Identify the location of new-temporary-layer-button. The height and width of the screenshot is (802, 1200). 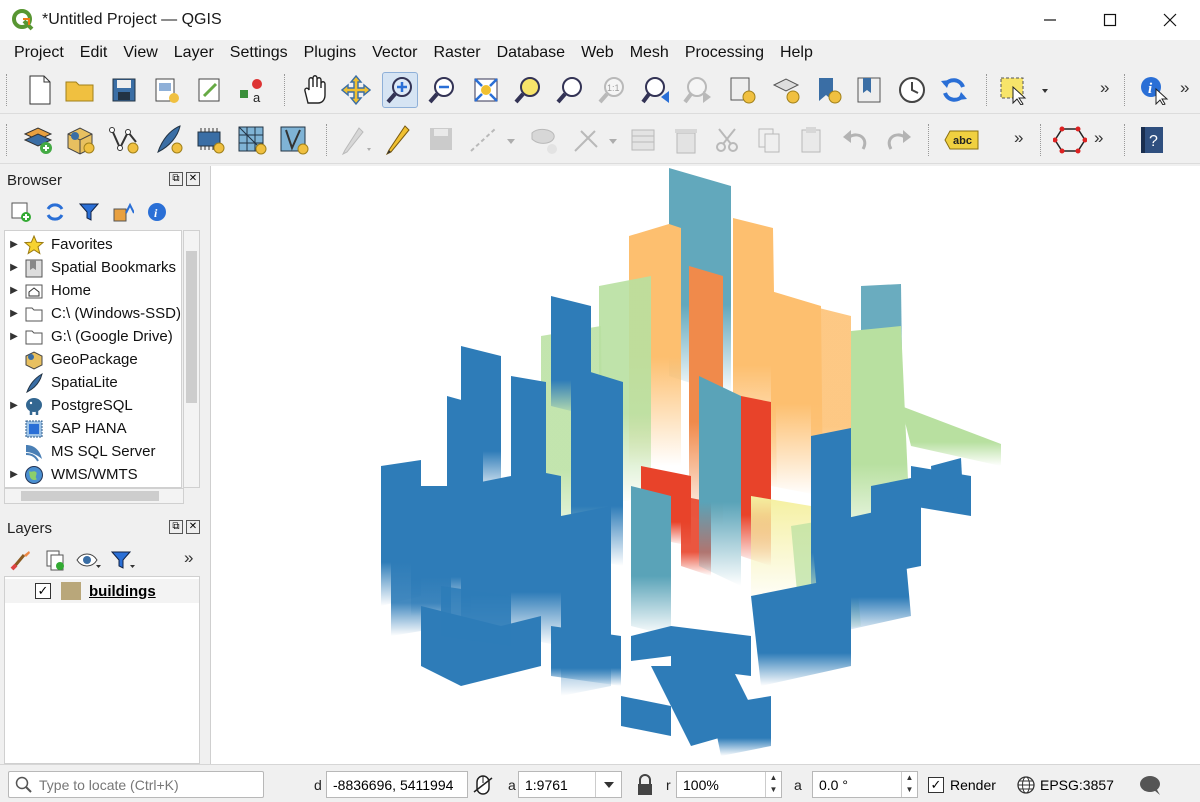
(210, 140).